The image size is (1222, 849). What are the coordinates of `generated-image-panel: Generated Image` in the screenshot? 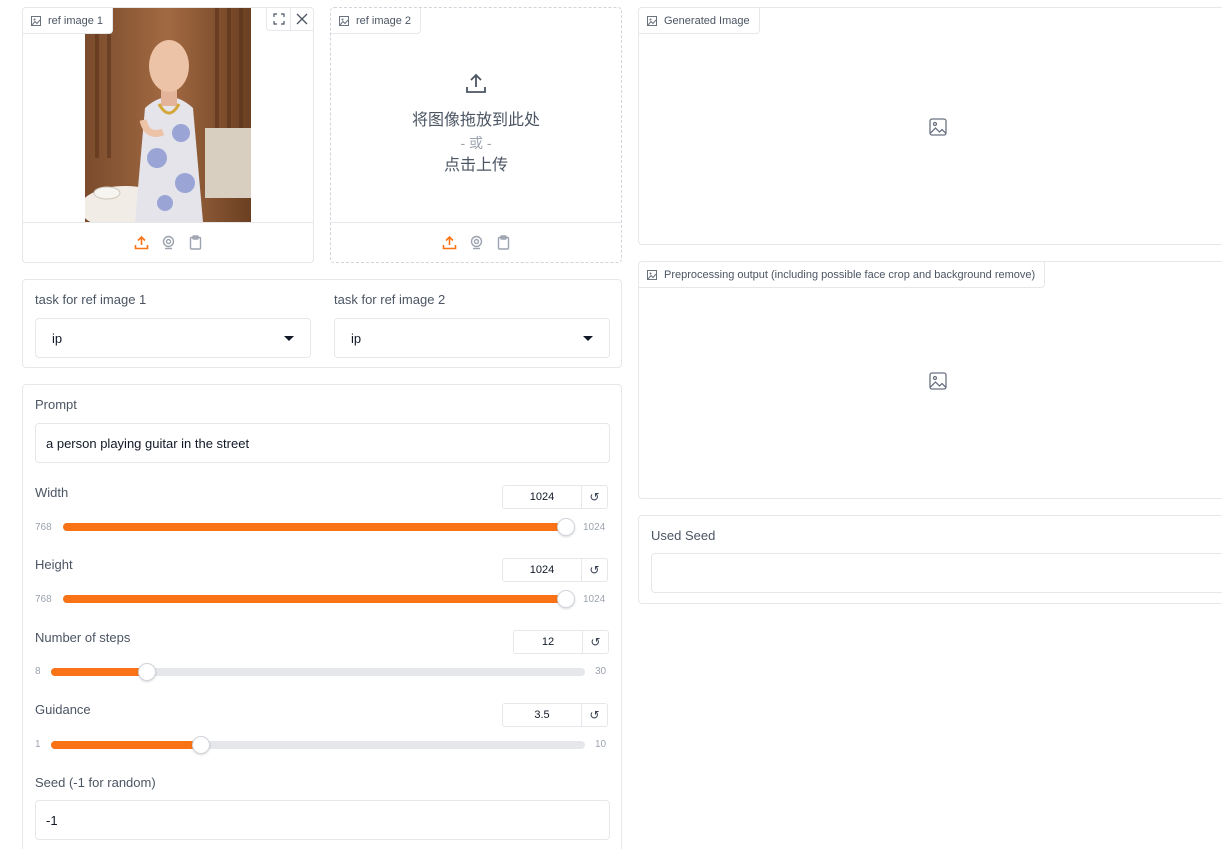 It's located at (930, 126).